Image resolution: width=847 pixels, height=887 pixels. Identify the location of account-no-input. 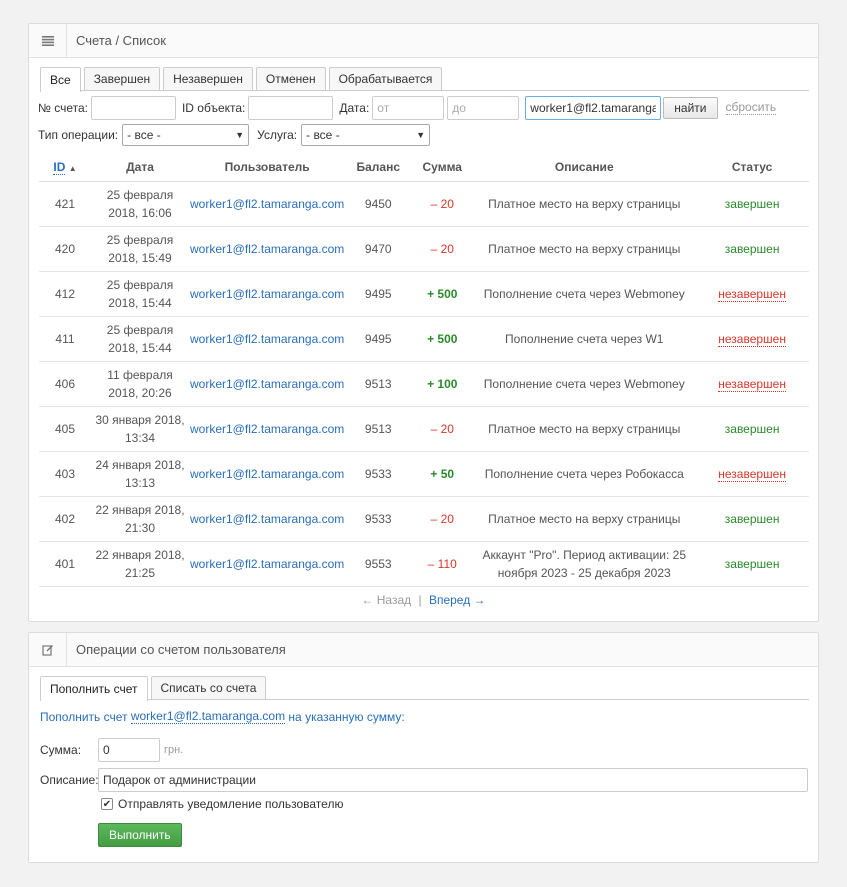
(133, 108).